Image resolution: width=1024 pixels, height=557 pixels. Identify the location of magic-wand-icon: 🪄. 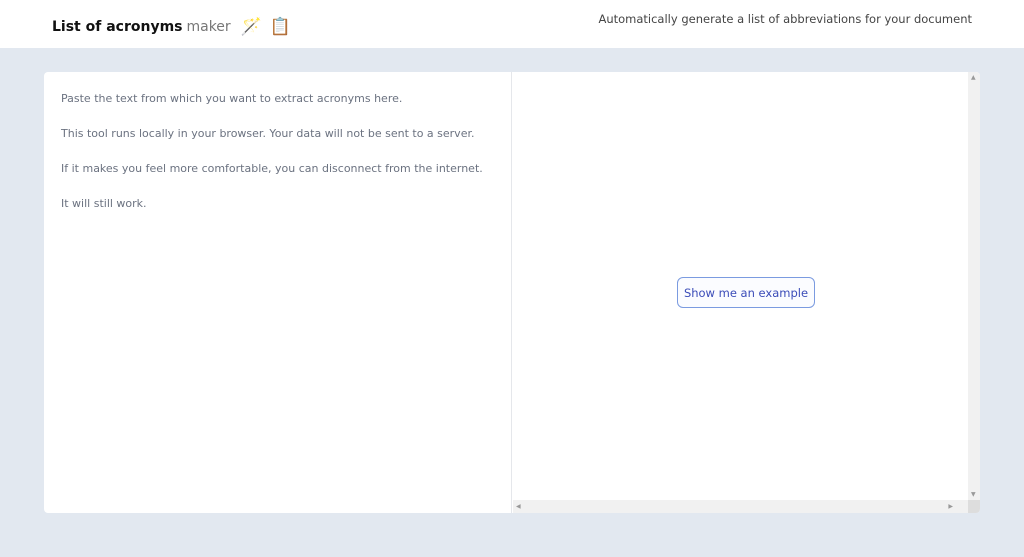
(251, 27).